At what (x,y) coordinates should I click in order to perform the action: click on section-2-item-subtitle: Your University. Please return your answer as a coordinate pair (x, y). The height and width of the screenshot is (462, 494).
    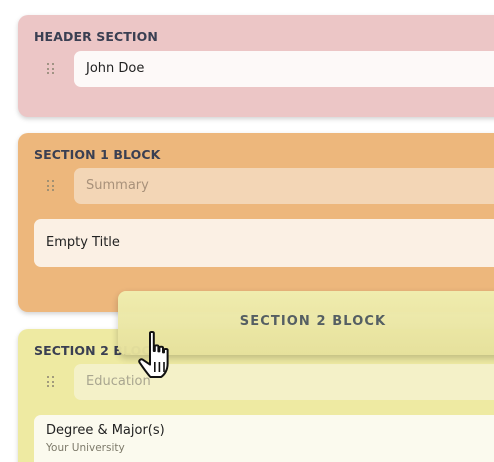
    Looking at the image, I should click on (85, 448).